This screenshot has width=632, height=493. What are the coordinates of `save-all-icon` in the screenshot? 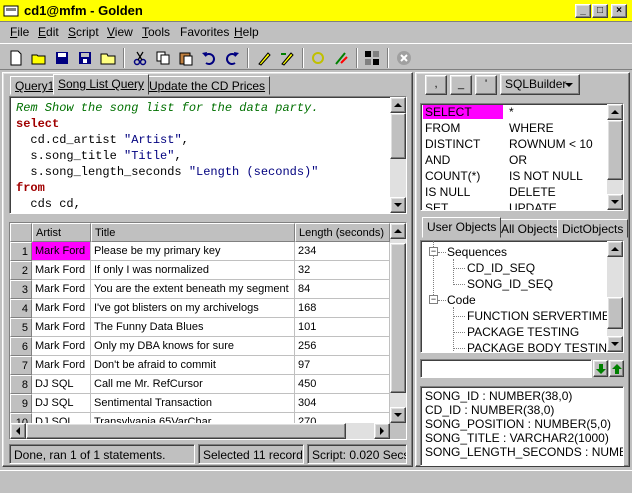 It's located at (85, 58).